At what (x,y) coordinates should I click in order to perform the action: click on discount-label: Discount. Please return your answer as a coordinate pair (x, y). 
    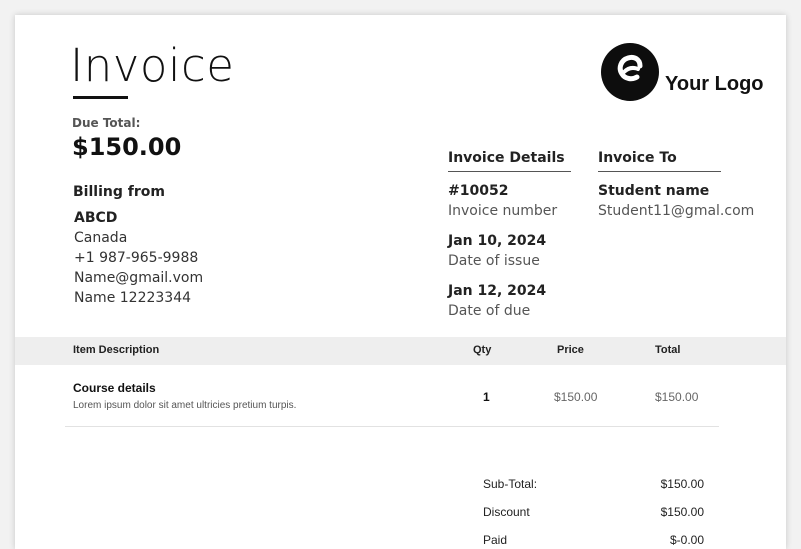
    Looking at the image, I should click on (506, 512).